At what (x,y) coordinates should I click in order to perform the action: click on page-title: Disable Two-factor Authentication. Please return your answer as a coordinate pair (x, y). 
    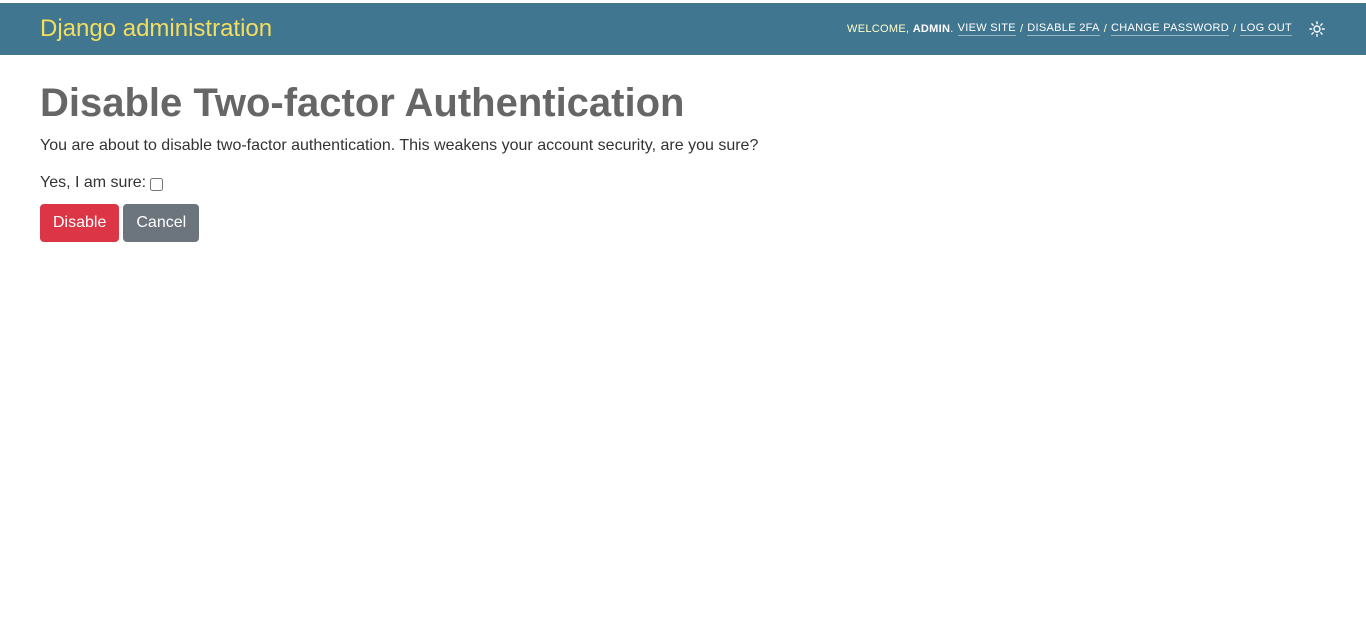
    Looking at the image, I should click on (362, 103).